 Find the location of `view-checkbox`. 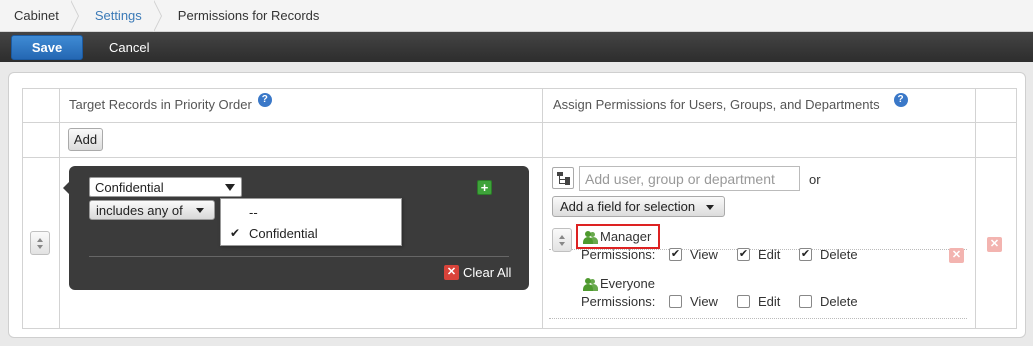

view-checkbox is located at coordinates (675, 301).